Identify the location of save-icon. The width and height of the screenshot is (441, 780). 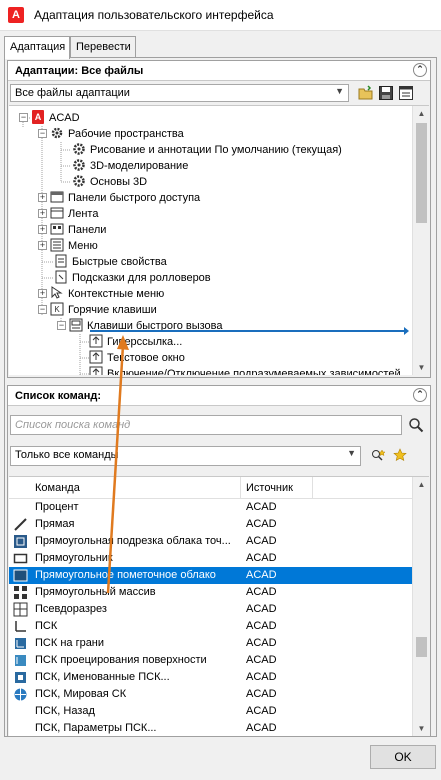
(386, 93).